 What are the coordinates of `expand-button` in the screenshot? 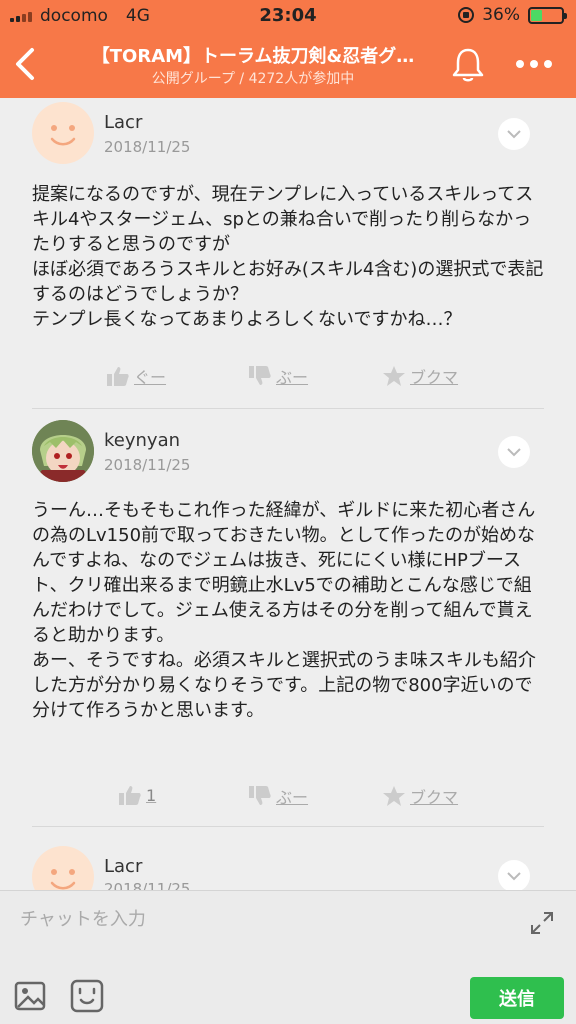 It's located at (542, 923).